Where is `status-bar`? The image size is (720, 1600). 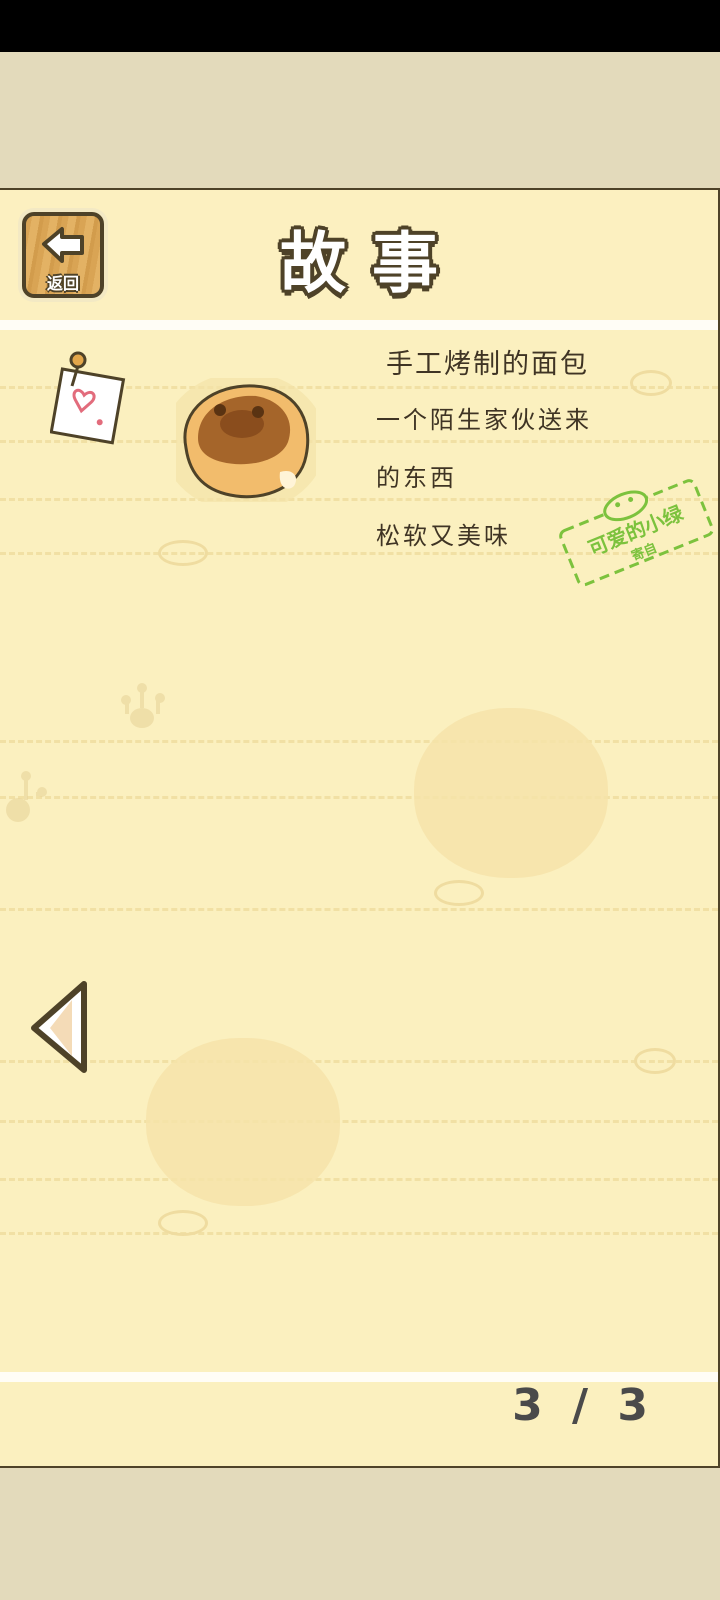 status-bar is located at coordinates (360, 26).